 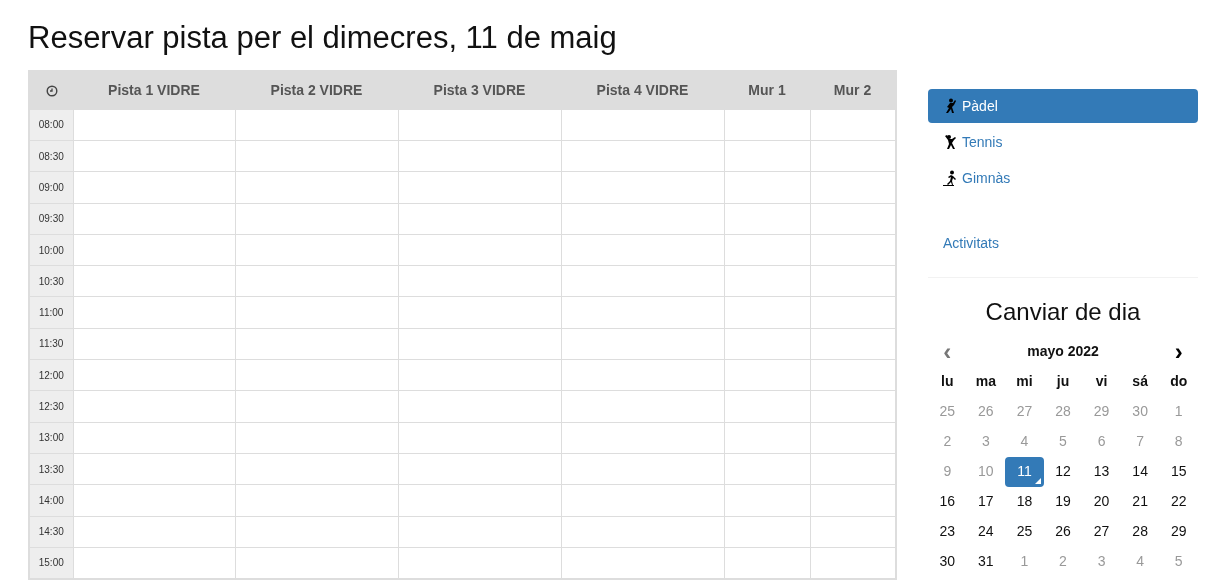 What do you see at coordinates (1140, 502) in the screenshot?
I see `calendar-day: 21` at bounding box center [1140, 502].